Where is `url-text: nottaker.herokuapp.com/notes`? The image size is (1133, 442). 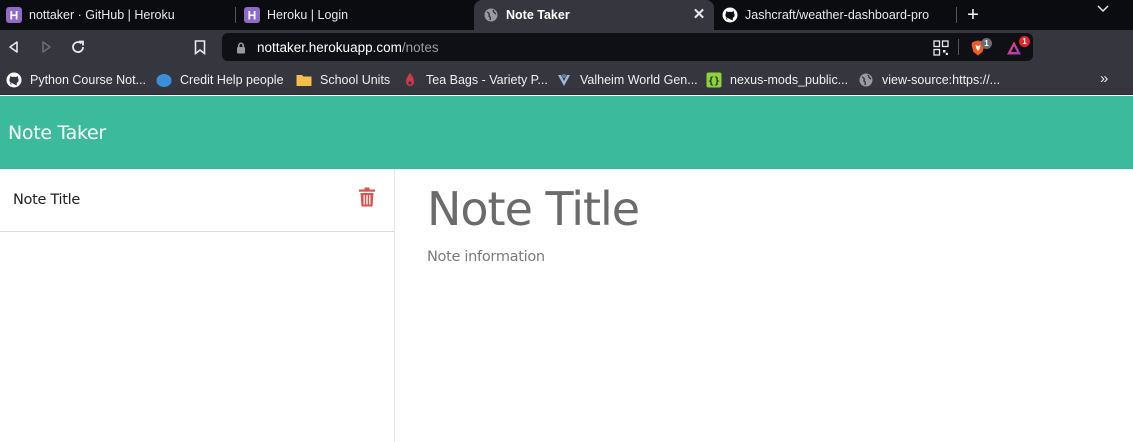
url-text: nottaker.herokuapp.com/notes is located at coordinates (348, 47).